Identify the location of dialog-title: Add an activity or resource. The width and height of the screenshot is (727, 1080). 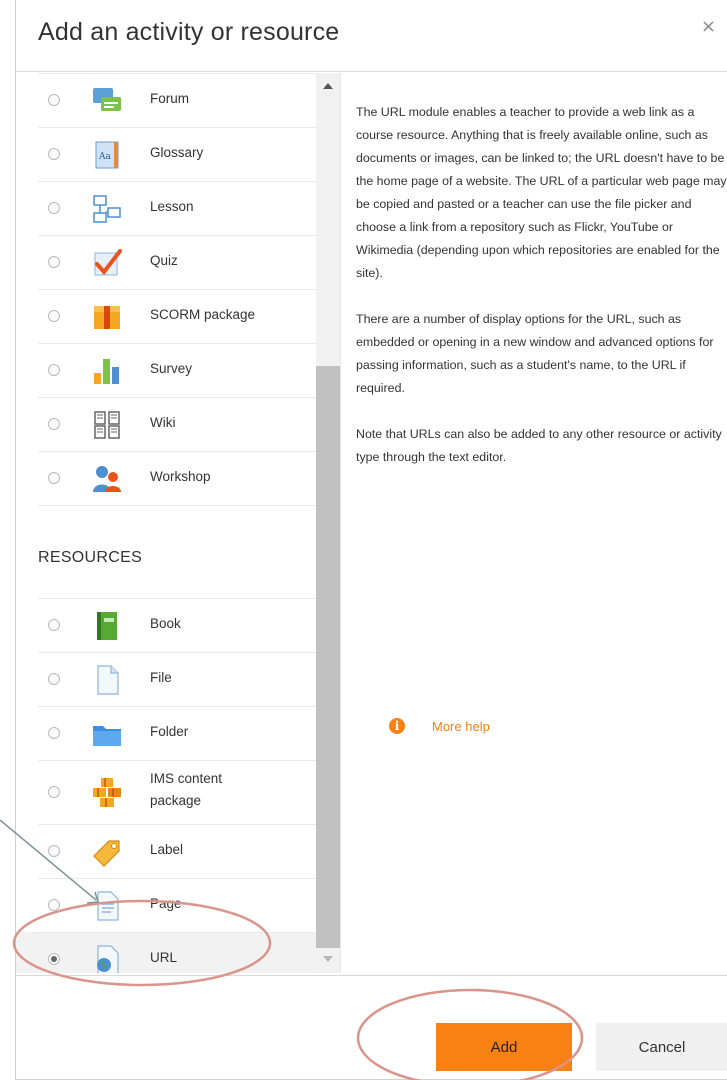
(189, 32).